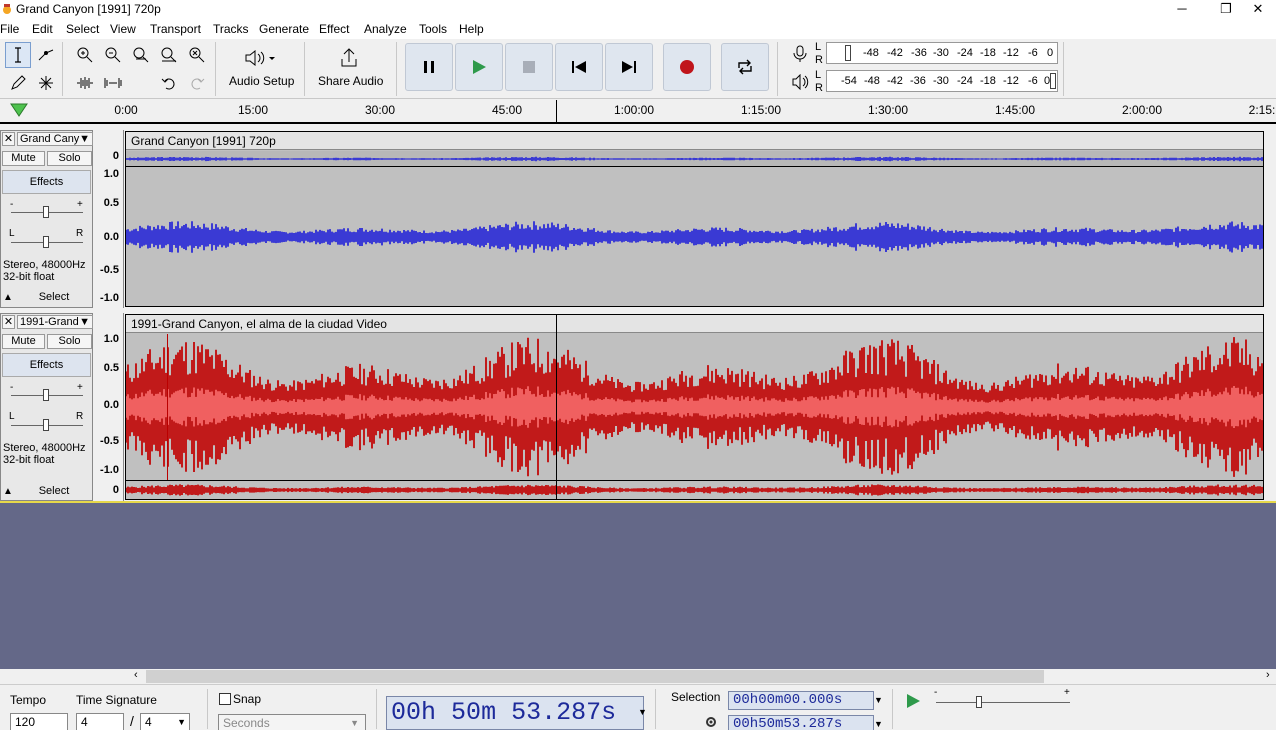  Describe the element at coordinates (55, 139) in the screenshot. I see `track-name-menu: Grand Cany ▼` at that location.